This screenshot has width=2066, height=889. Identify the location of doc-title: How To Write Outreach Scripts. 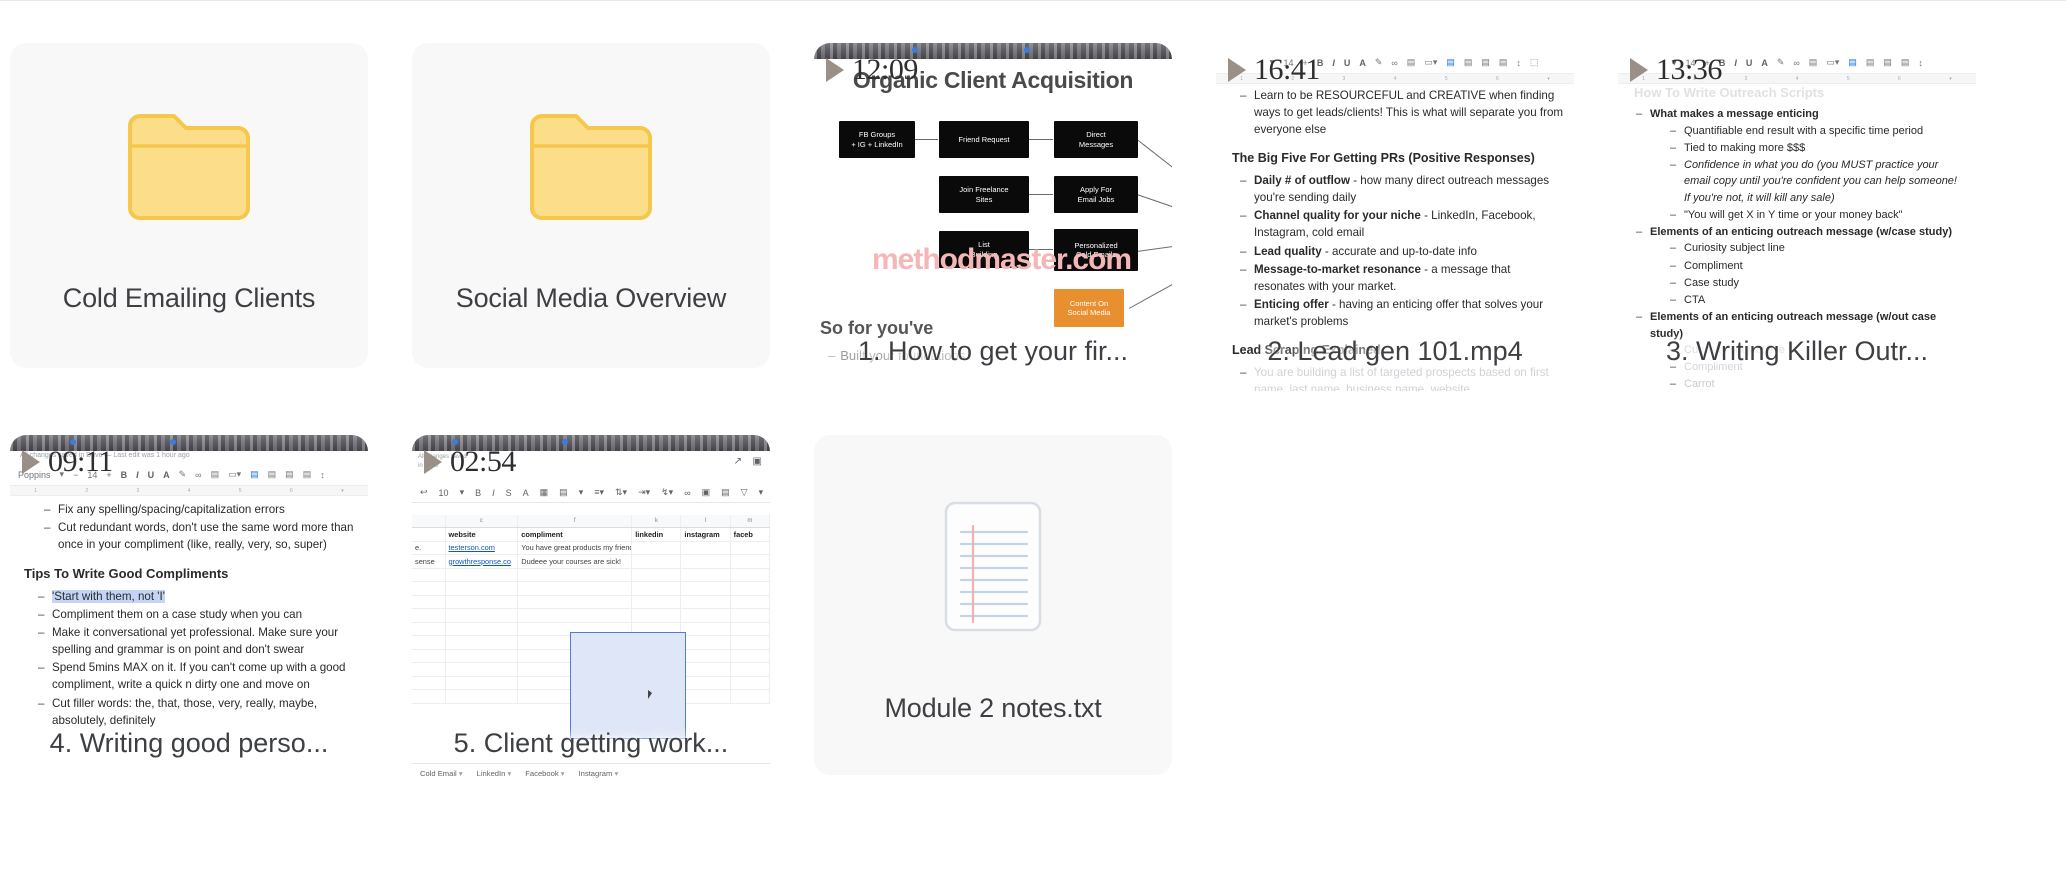
(1729, 92).